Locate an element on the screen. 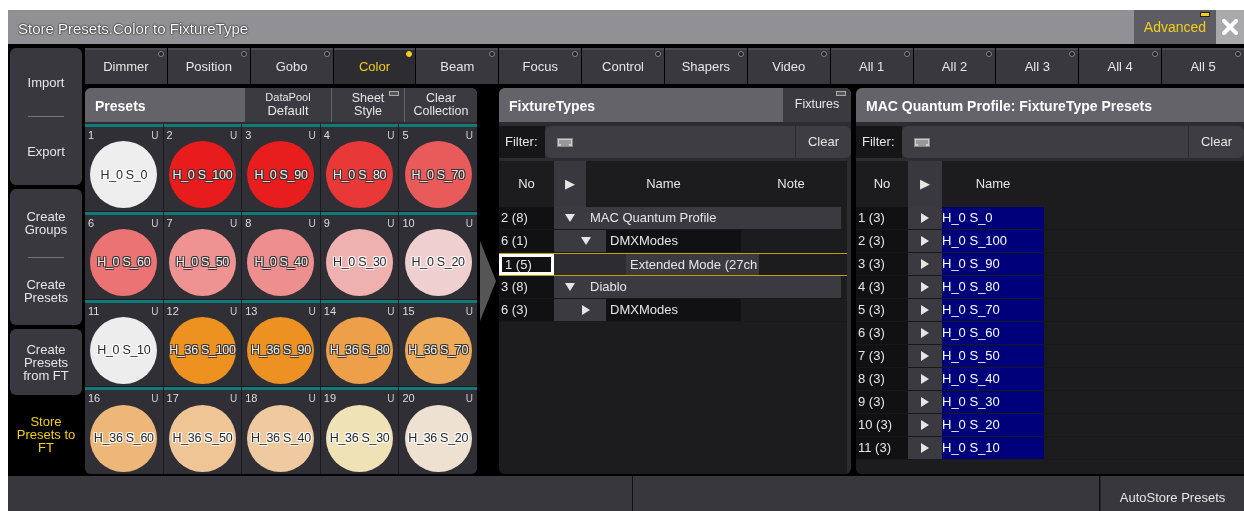  tab: Beam is located at coordinates (457, 66).